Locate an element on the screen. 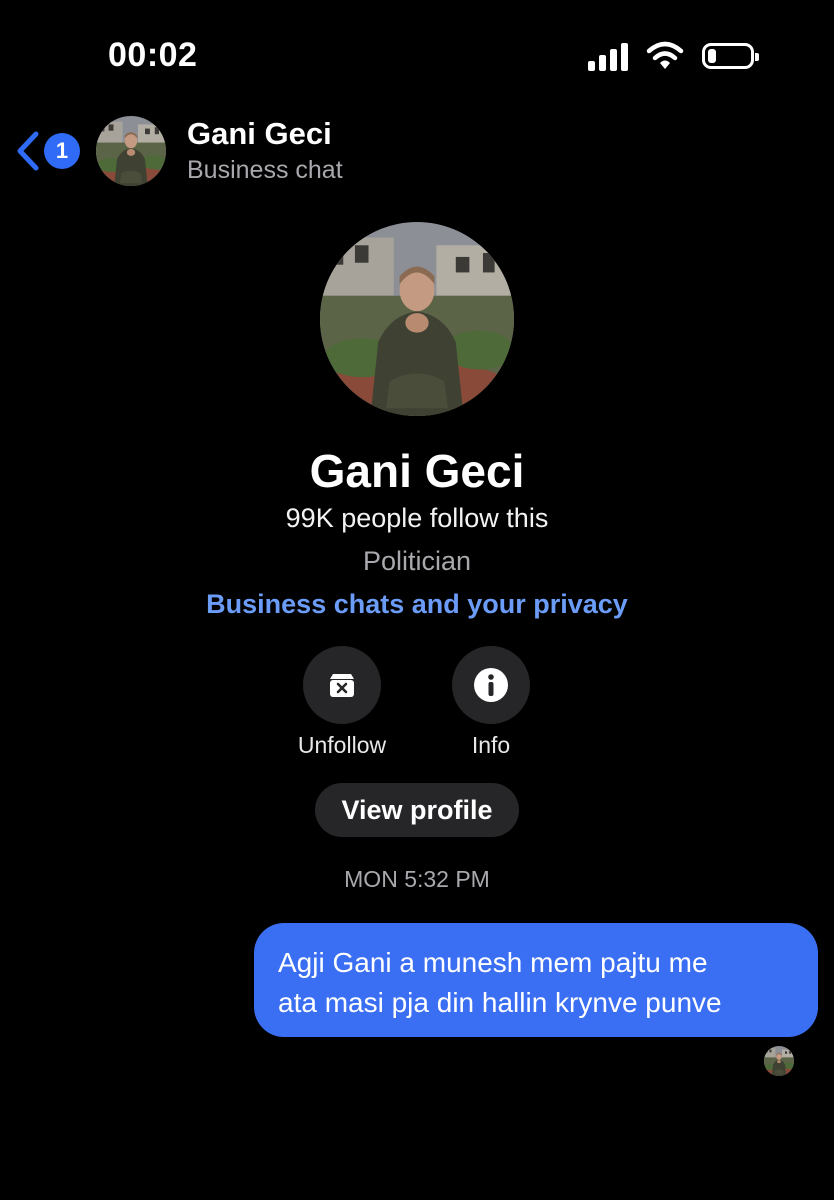 This screenshot has width=834, height=1200. status-bar: 00:02 is located at coordinates (417, 55).